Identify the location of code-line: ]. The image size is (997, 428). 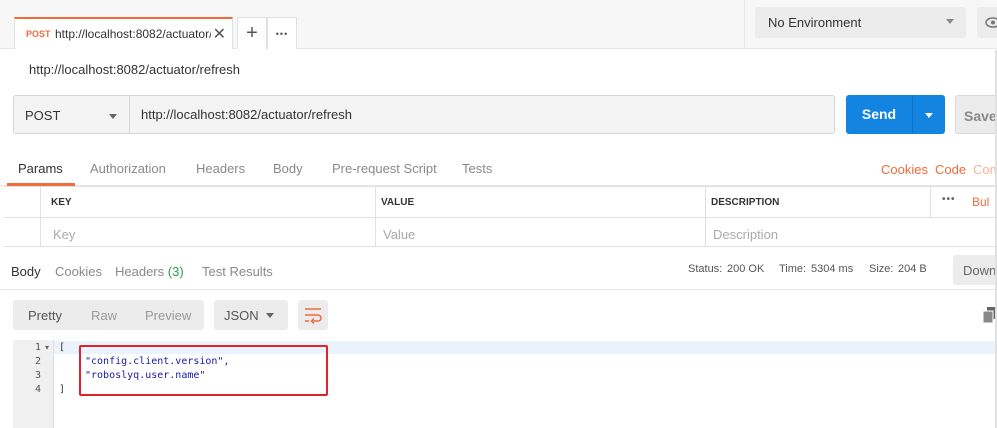
(62, 389).